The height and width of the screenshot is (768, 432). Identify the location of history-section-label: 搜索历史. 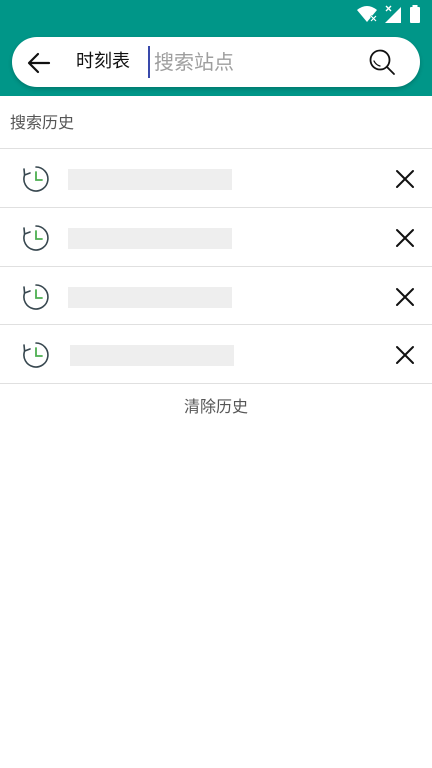
(42, 122).